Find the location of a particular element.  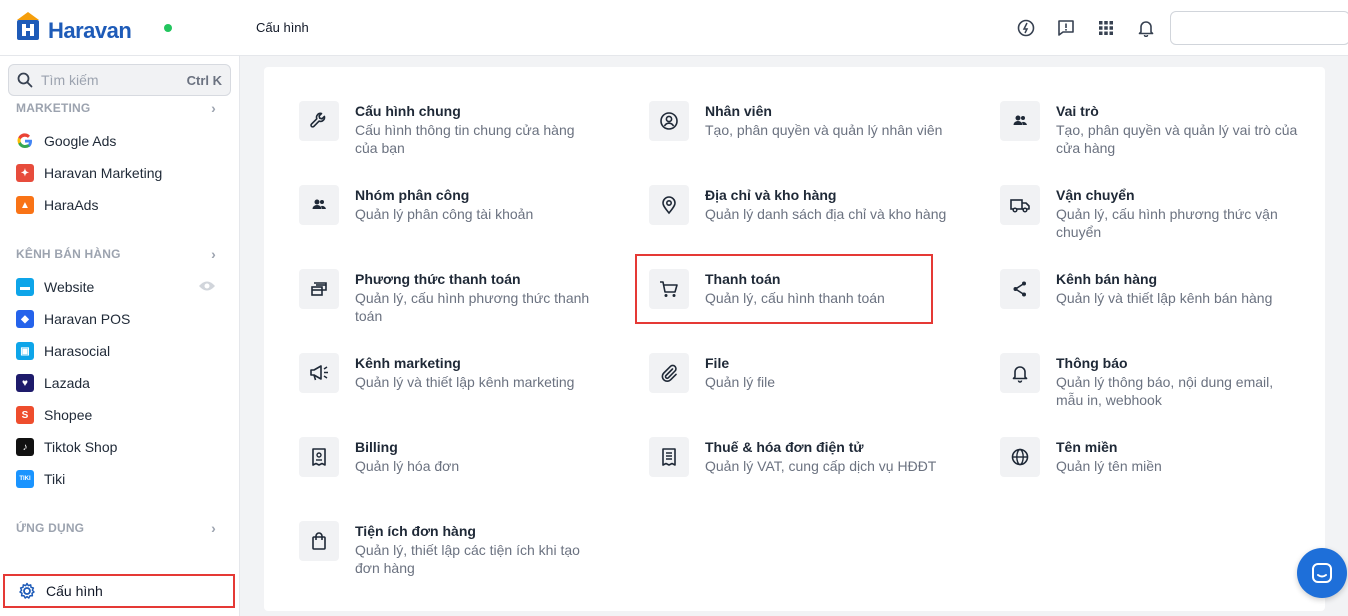

tile-title: Vận chuyển is located at coordinates (1095, 195).